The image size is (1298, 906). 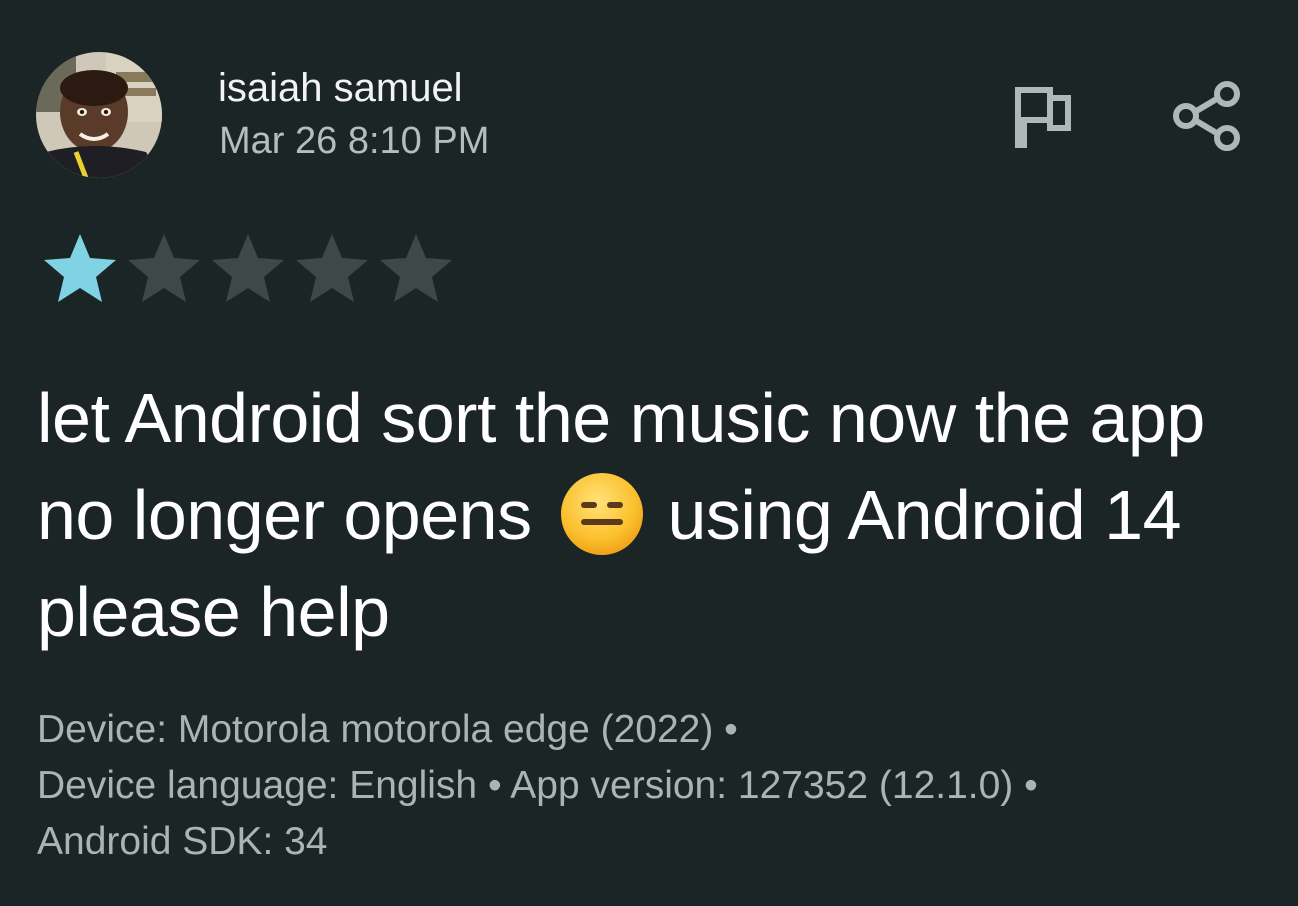 I want to click on flag-icon, so click(x=1043, y=117).